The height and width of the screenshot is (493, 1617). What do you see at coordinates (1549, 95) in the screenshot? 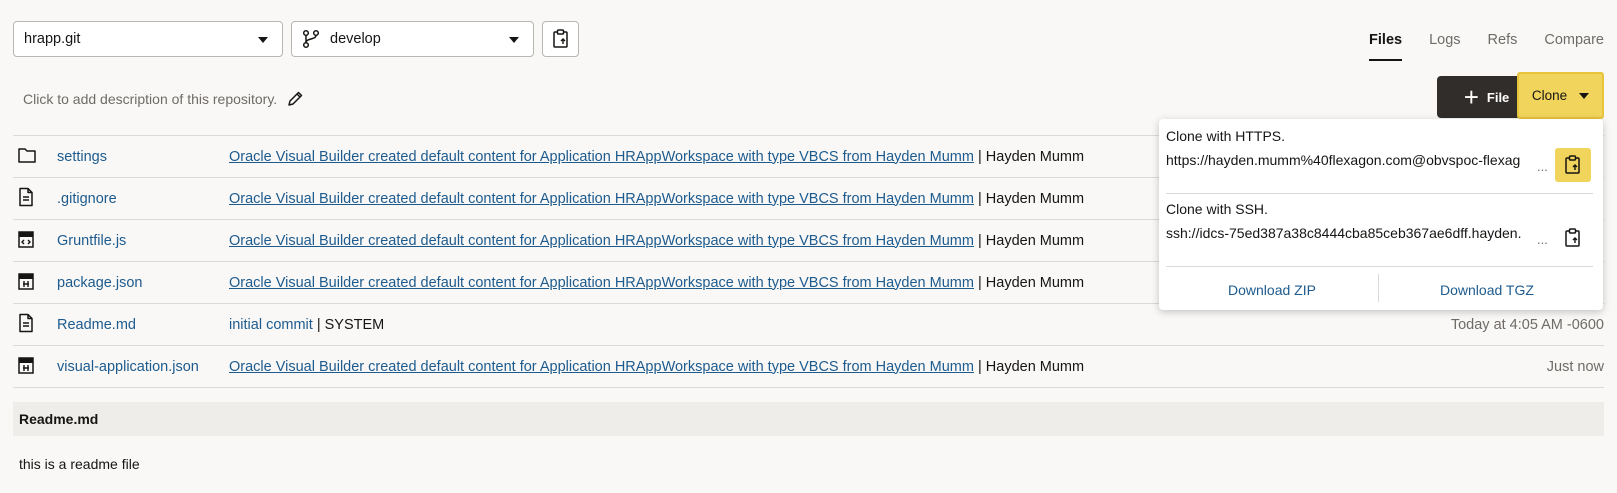
I see `clone-label: Clone` at bounding box center [1549, 95].